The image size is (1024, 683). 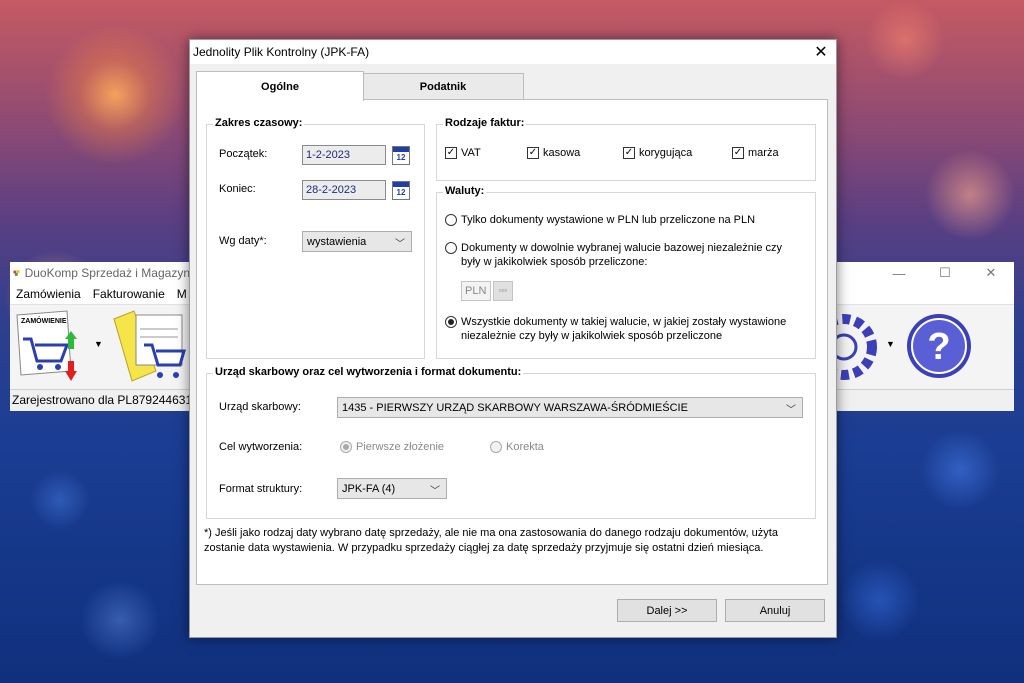 I want to click on menu-more: M, so click(x=182, y=294).